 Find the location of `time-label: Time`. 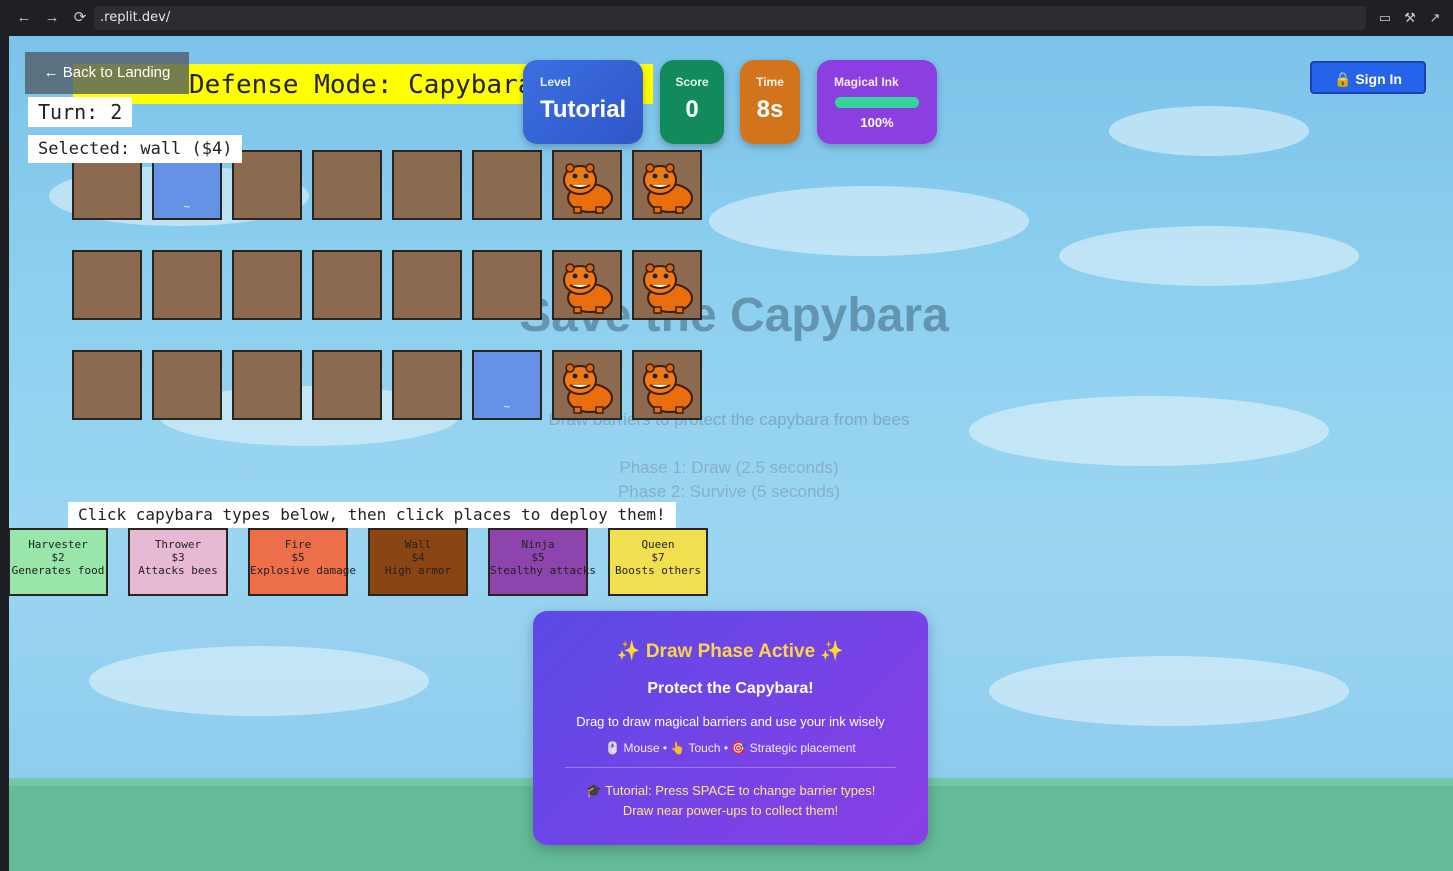

time-label: Time is located at coordinates (770, 82).